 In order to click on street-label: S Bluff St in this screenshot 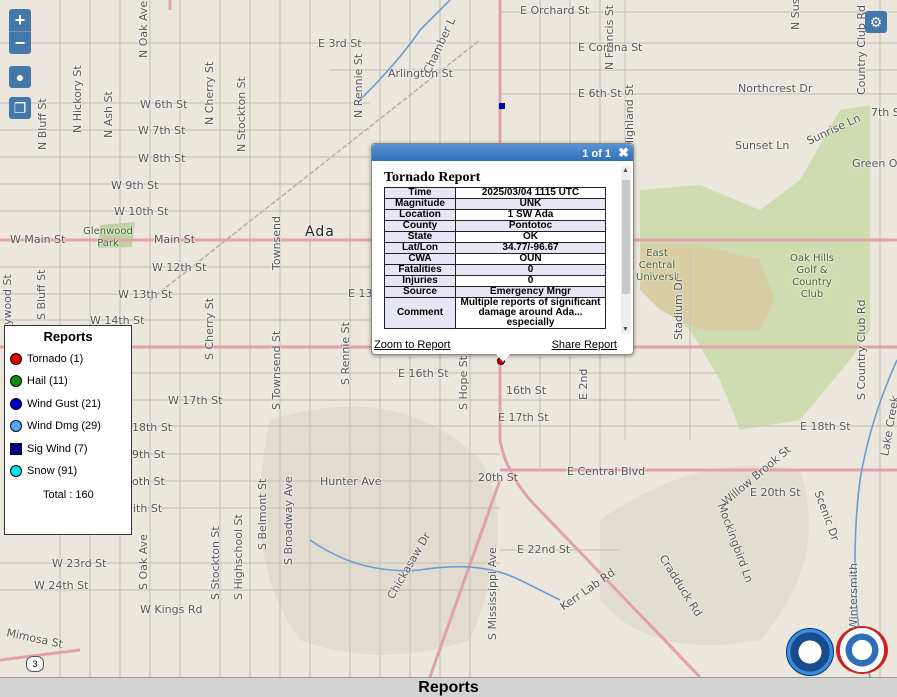, I will do `click(41, 294)`.